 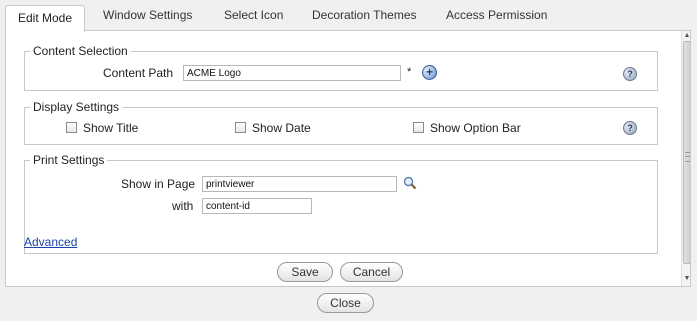 I want to click on plus-circle-icon: +, so click(x=429, y=72).